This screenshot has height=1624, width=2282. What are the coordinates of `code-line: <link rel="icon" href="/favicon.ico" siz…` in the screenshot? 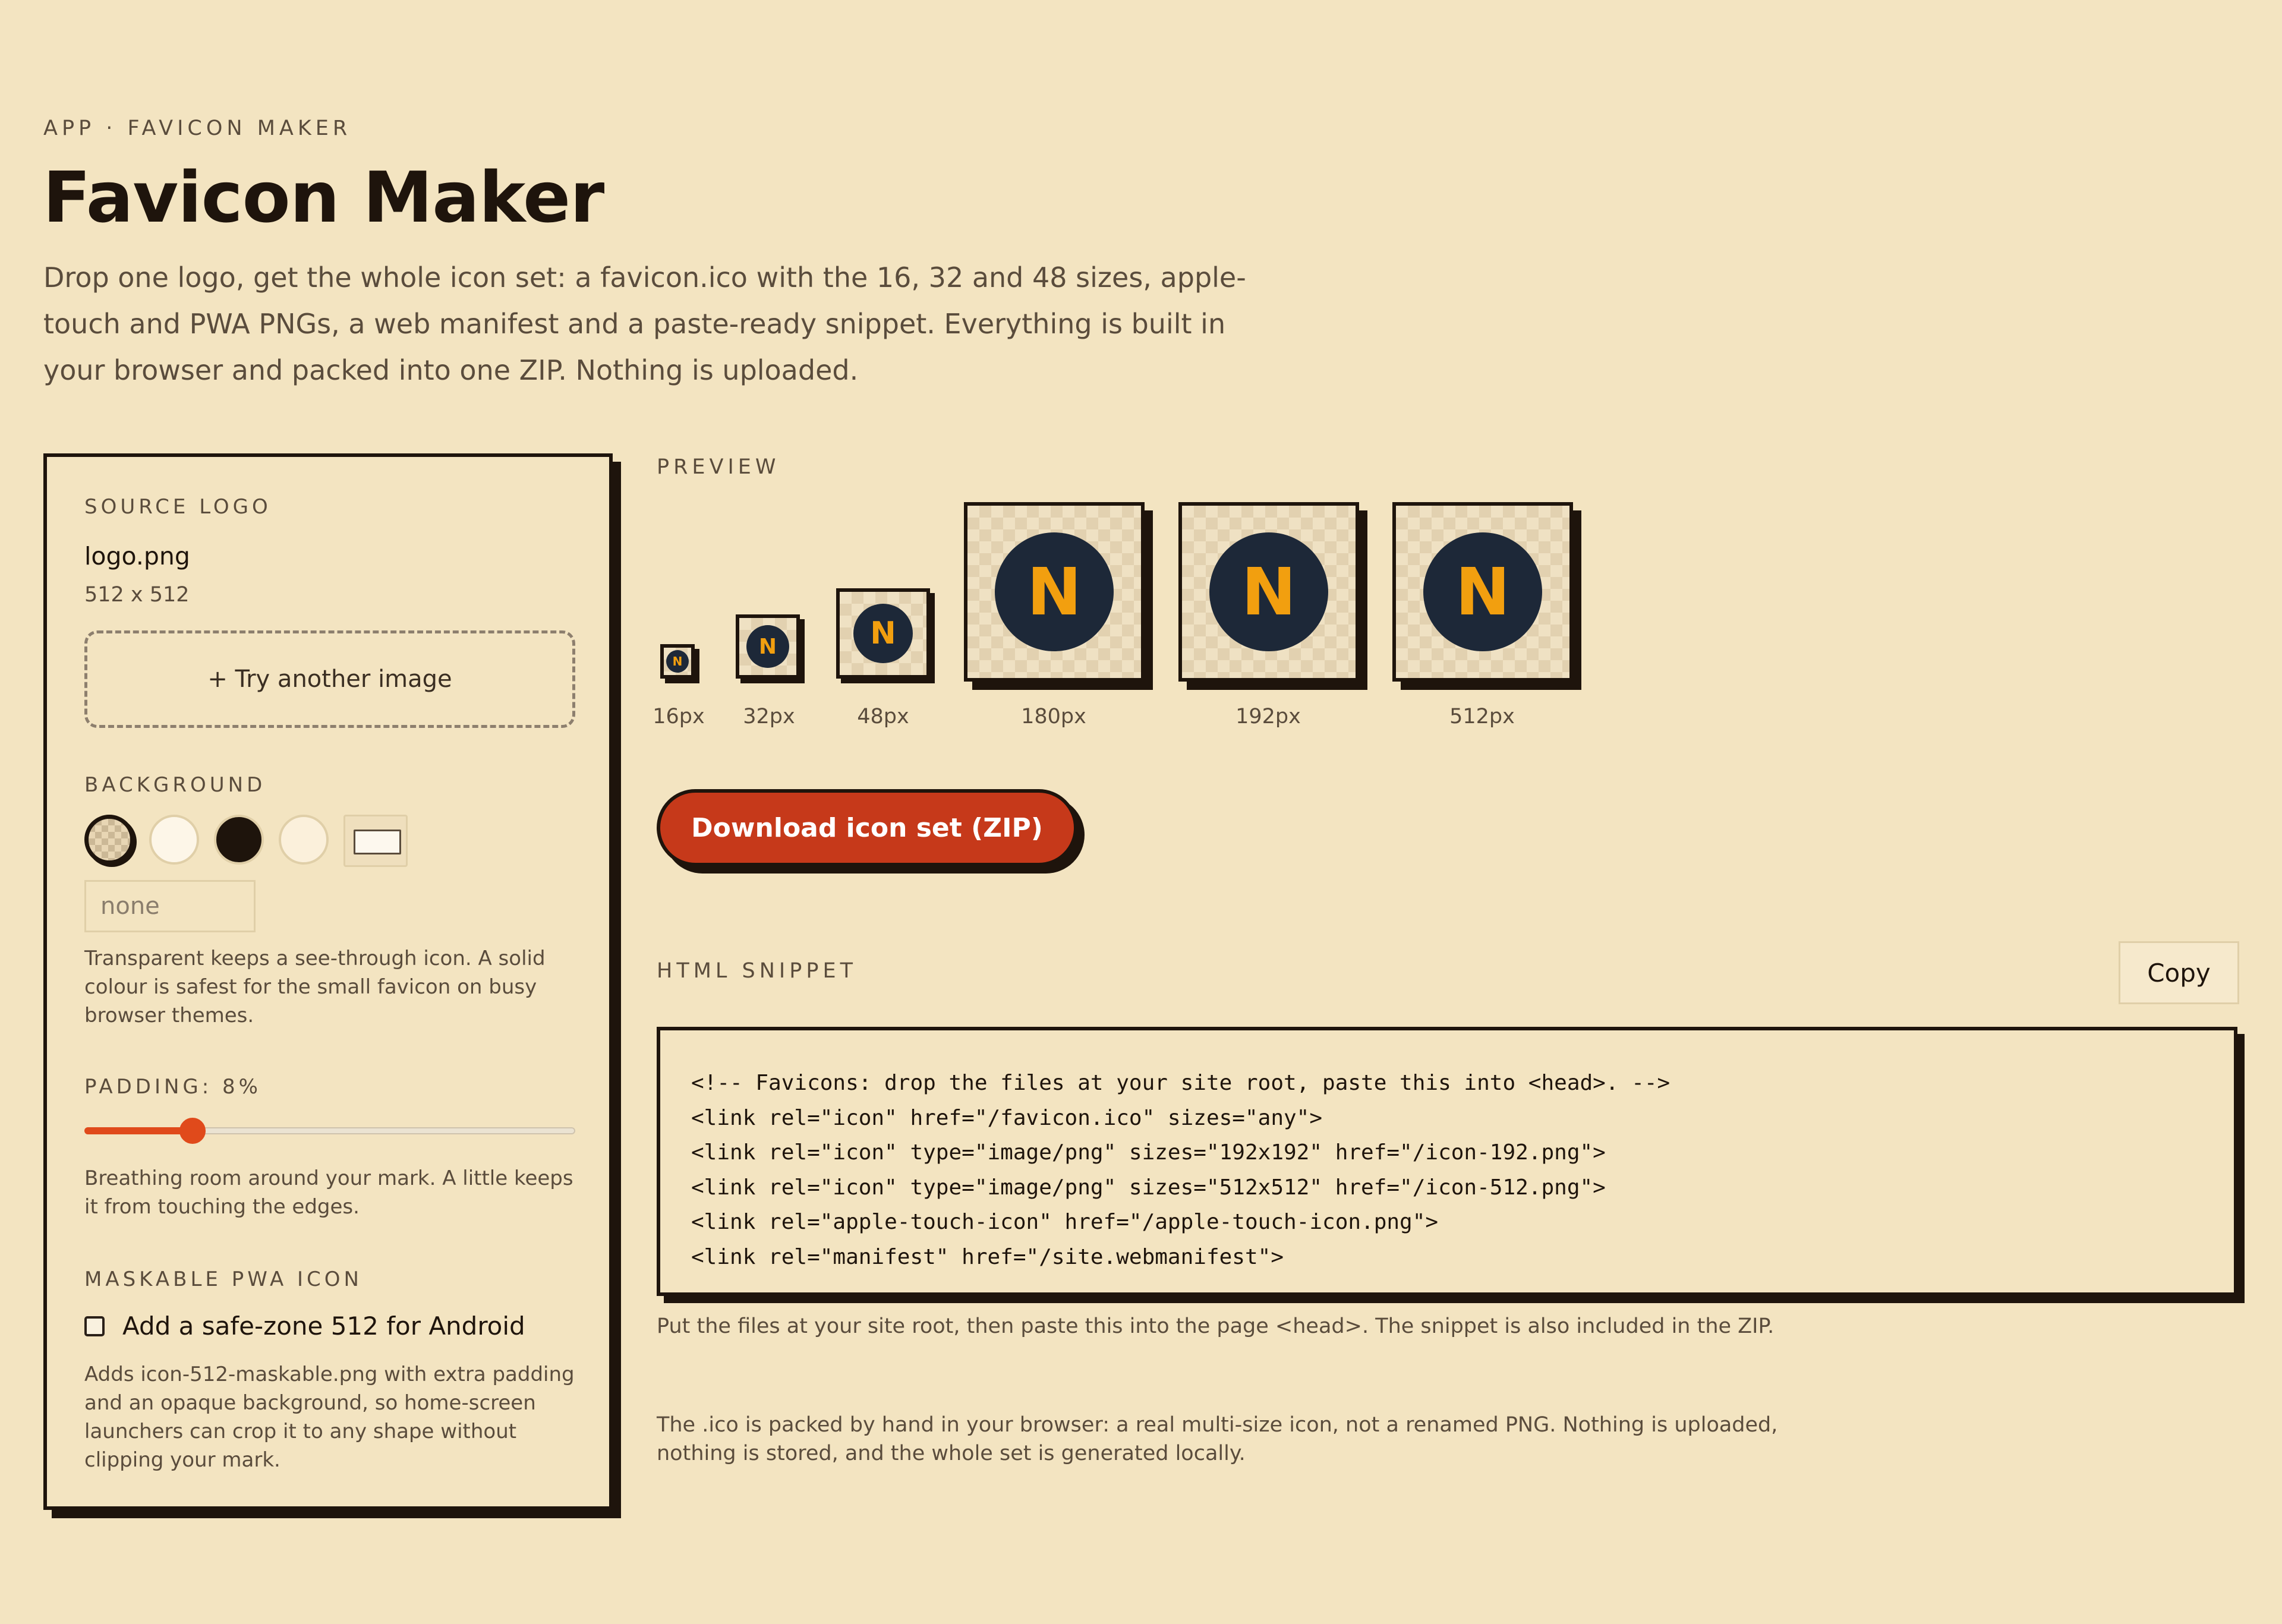 It's located at (1007, 1117).